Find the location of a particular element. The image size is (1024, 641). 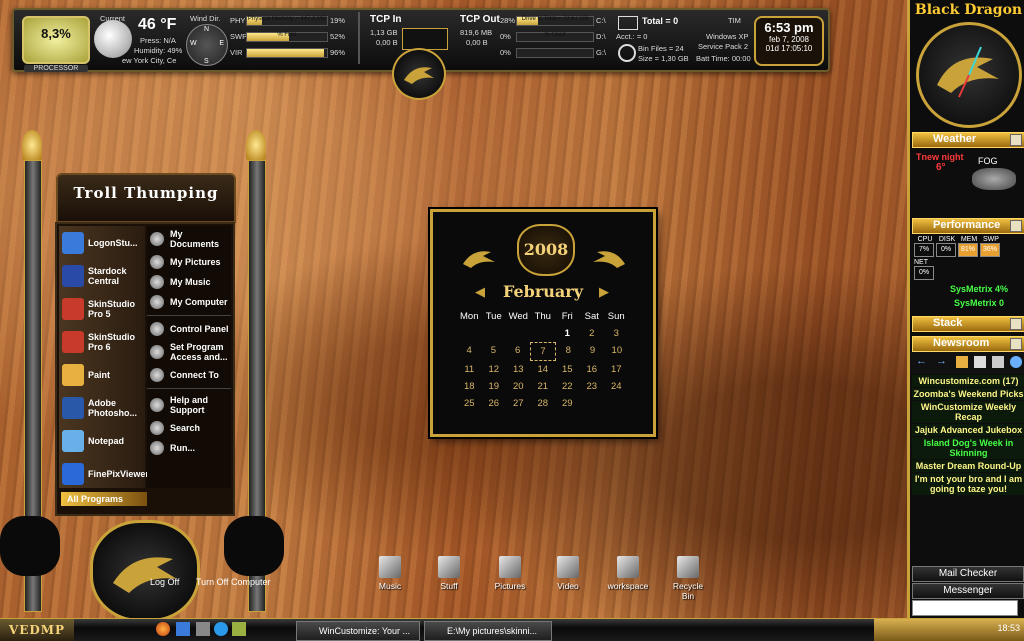

calendar-day: 23 is located at coordinates (592, 386).